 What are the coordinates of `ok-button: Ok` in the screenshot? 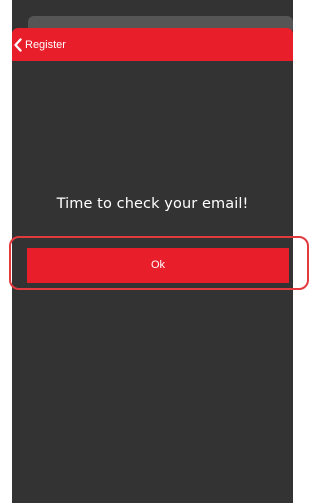 It's located at (158, 265).